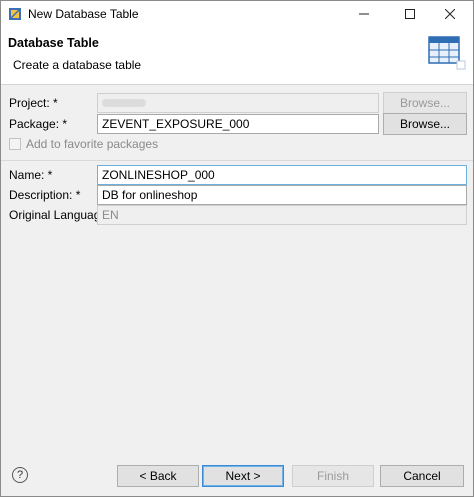  What do you see at coordinates (158, 476) in the screenshot?
I see `back-button: < Back` at bounding box center [158, 476].